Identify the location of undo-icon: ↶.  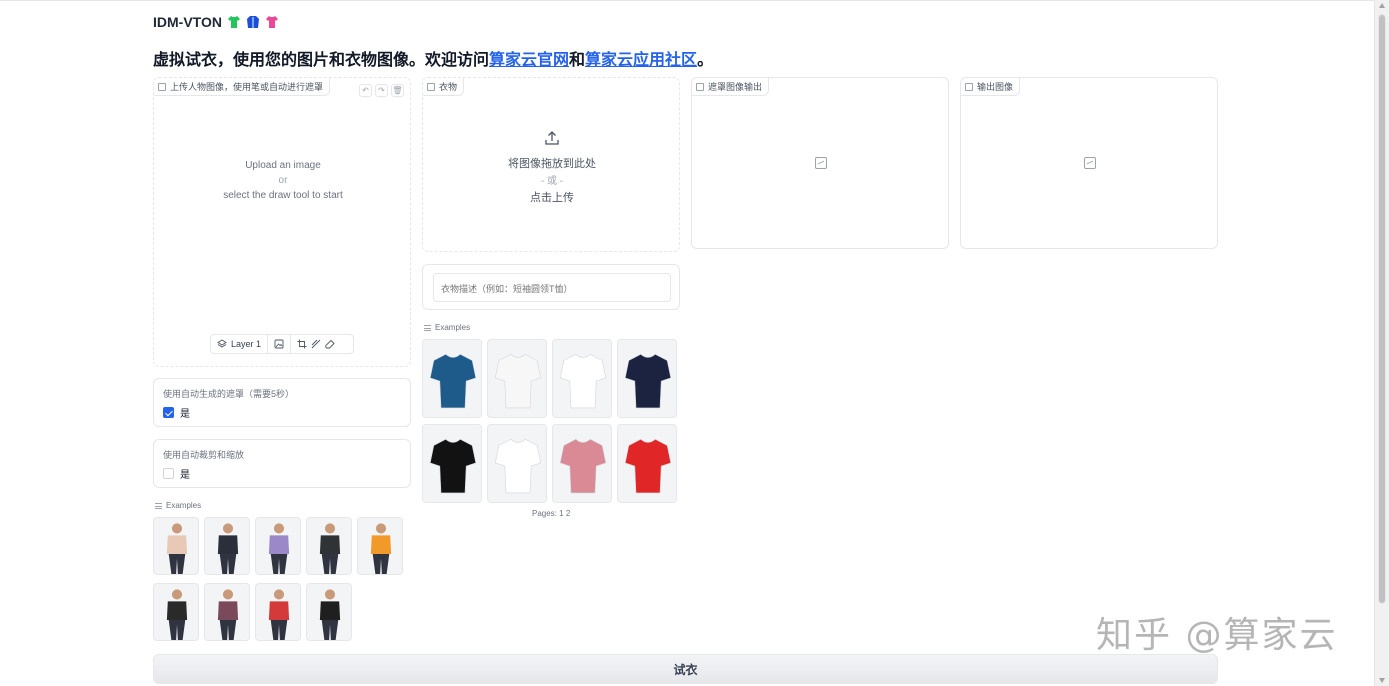
(365, 90).